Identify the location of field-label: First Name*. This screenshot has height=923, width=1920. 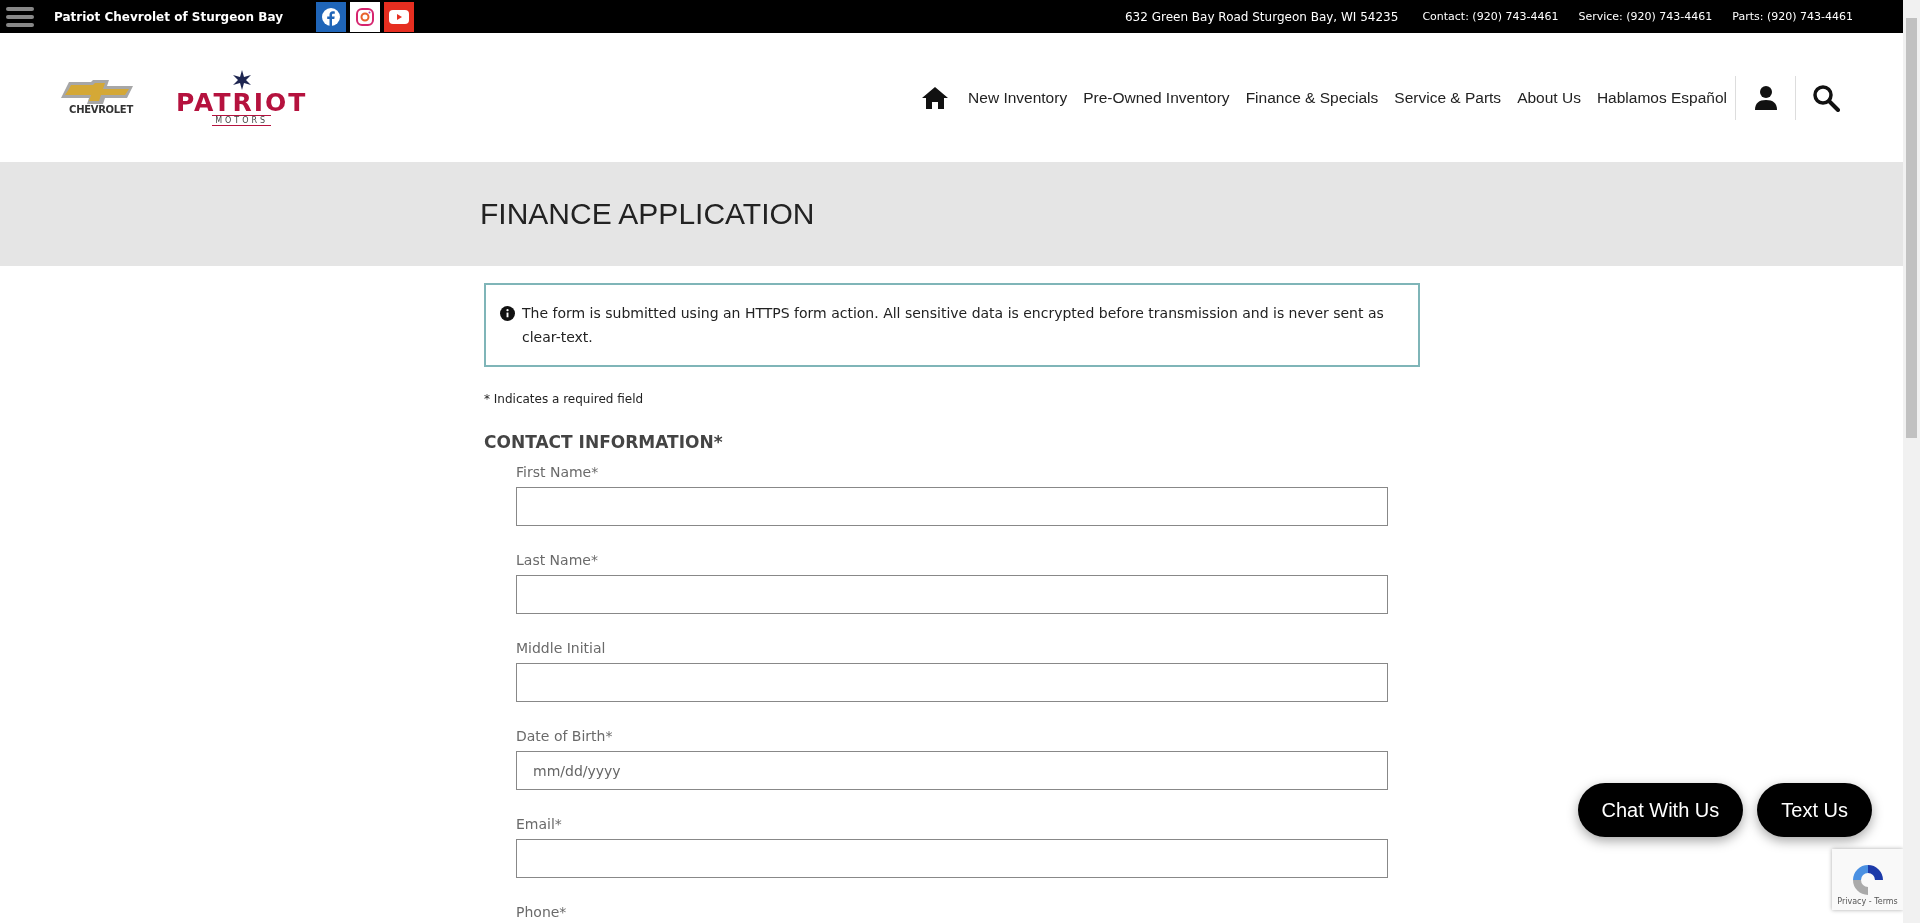
(558, 472).